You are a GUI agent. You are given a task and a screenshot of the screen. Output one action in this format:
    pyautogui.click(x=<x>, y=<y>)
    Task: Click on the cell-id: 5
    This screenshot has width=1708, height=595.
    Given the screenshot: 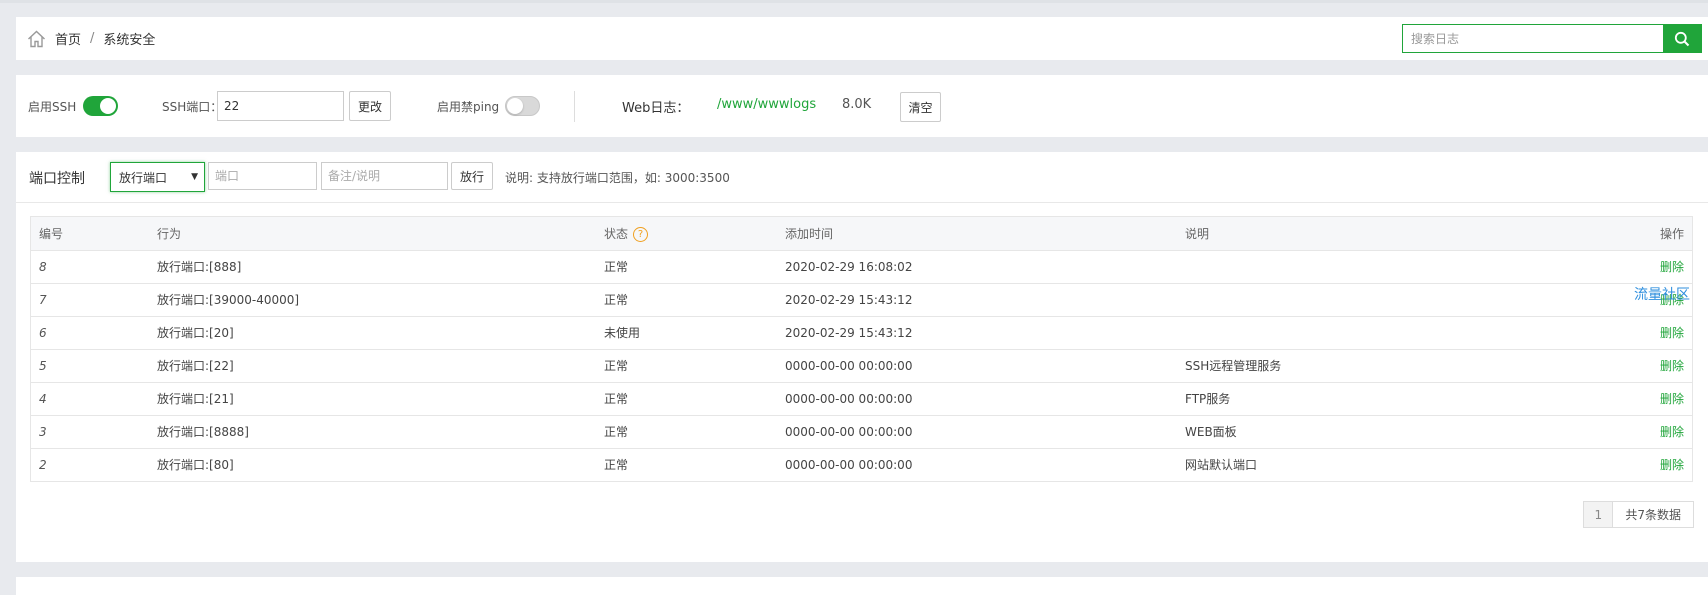 What is the action you would take?
    pyautogui.click(x=43, y=365)
    